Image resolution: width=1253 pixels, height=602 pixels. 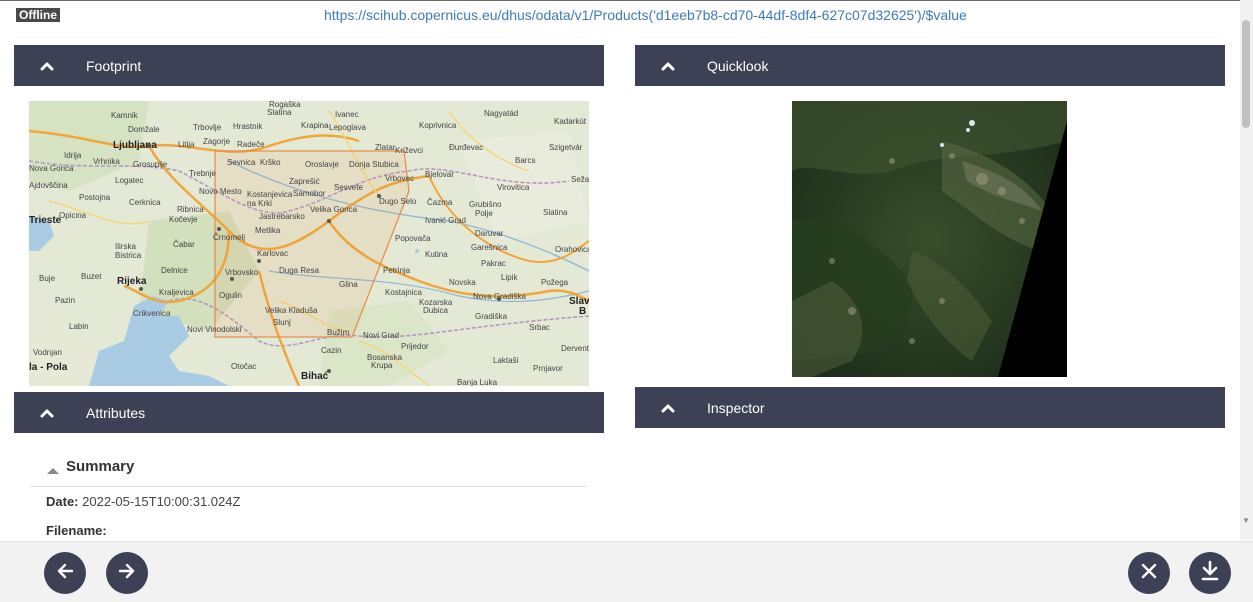 I want to click on svg-text: Kostajnica, so click(x=403, y=292).